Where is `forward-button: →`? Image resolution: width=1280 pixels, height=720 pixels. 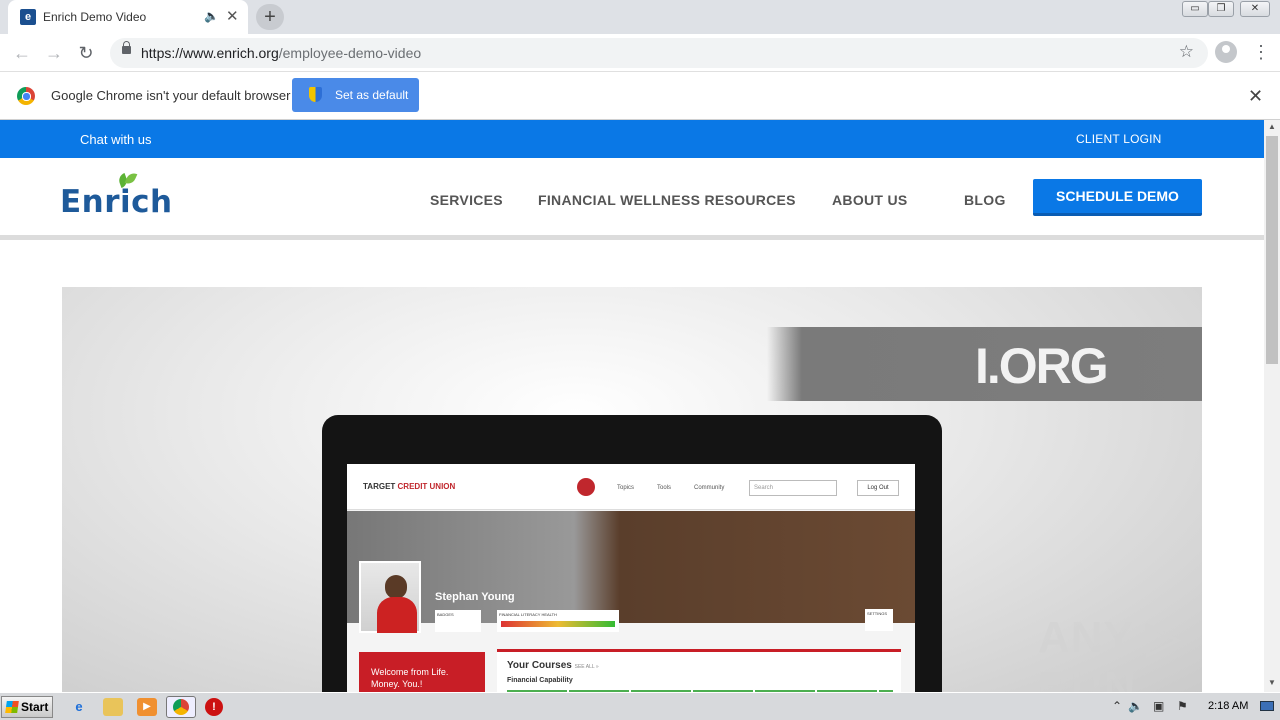
forward-button: → is located at coordinates (54, 53).